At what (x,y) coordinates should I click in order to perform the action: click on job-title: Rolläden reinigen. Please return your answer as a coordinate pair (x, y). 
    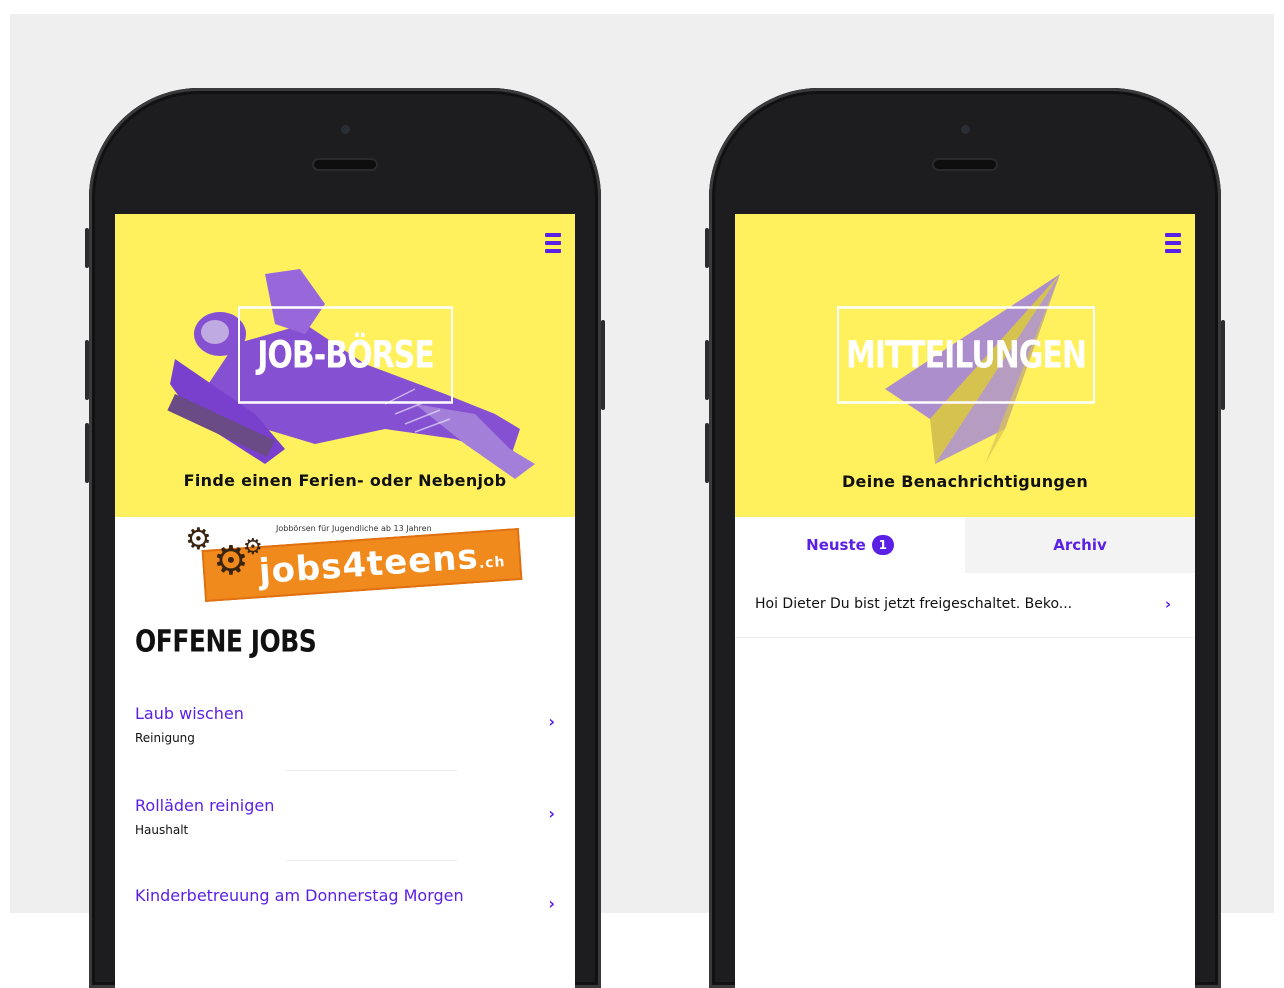
    Looking at the image, I should click on (205, 805).